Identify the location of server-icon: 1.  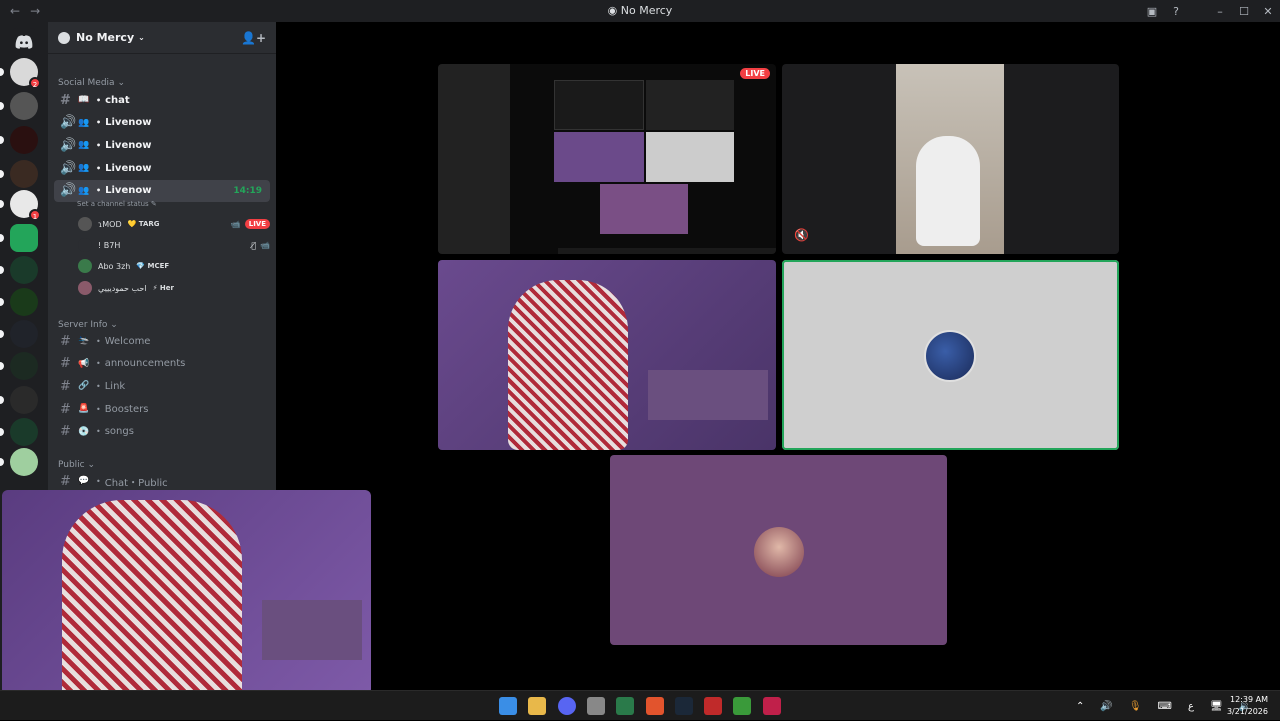
(25, 205).